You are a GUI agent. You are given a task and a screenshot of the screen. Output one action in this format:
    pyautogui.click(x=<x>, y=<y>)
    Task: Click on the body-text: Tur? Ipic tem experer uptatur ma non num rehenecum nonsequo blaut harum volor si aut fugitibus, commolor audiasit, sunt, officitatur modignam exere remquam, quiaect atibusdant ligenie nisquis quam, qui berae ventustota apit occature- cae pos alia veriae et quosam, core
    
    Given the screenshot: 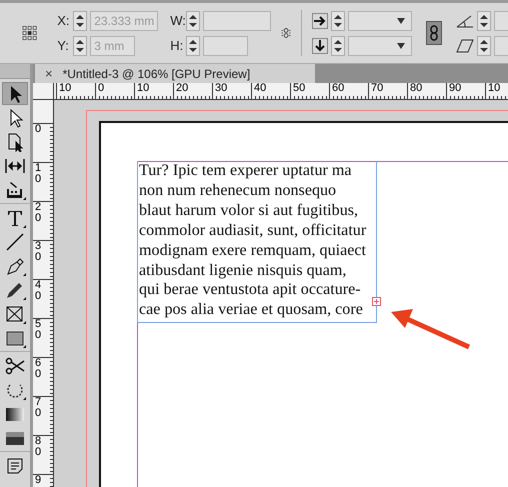 What is the action you would take?
    pyautogui.click(x=253, y=240)
    